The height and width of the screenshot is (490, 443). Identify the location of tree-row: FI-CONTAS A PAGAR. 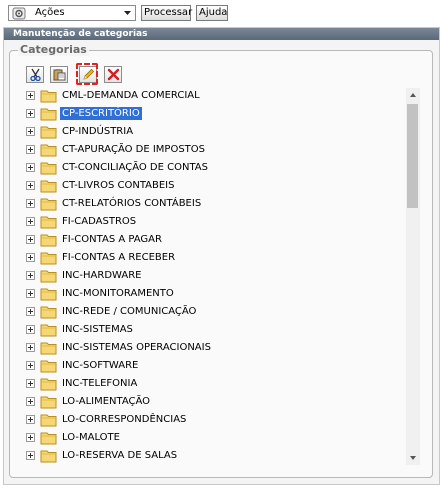
(211, 240).